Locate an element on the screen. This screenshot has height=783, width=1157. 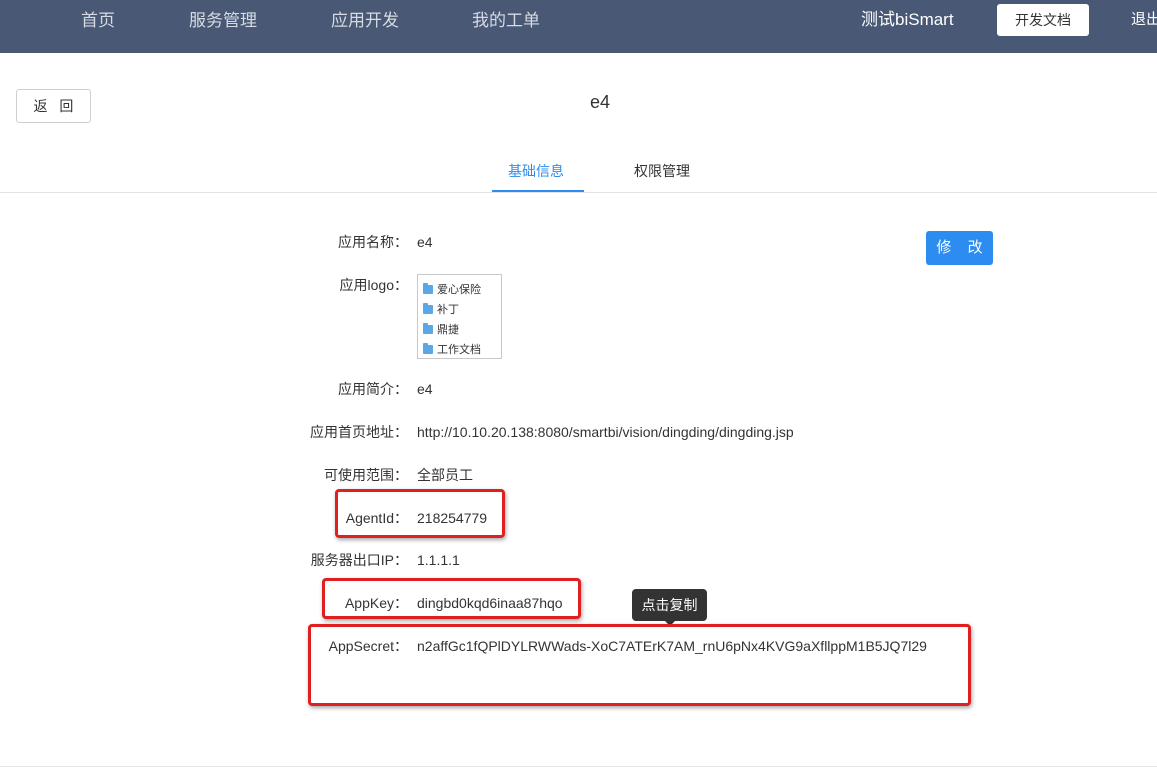
tab-permissions: 权限管理 is located at coordinates (662, 171).